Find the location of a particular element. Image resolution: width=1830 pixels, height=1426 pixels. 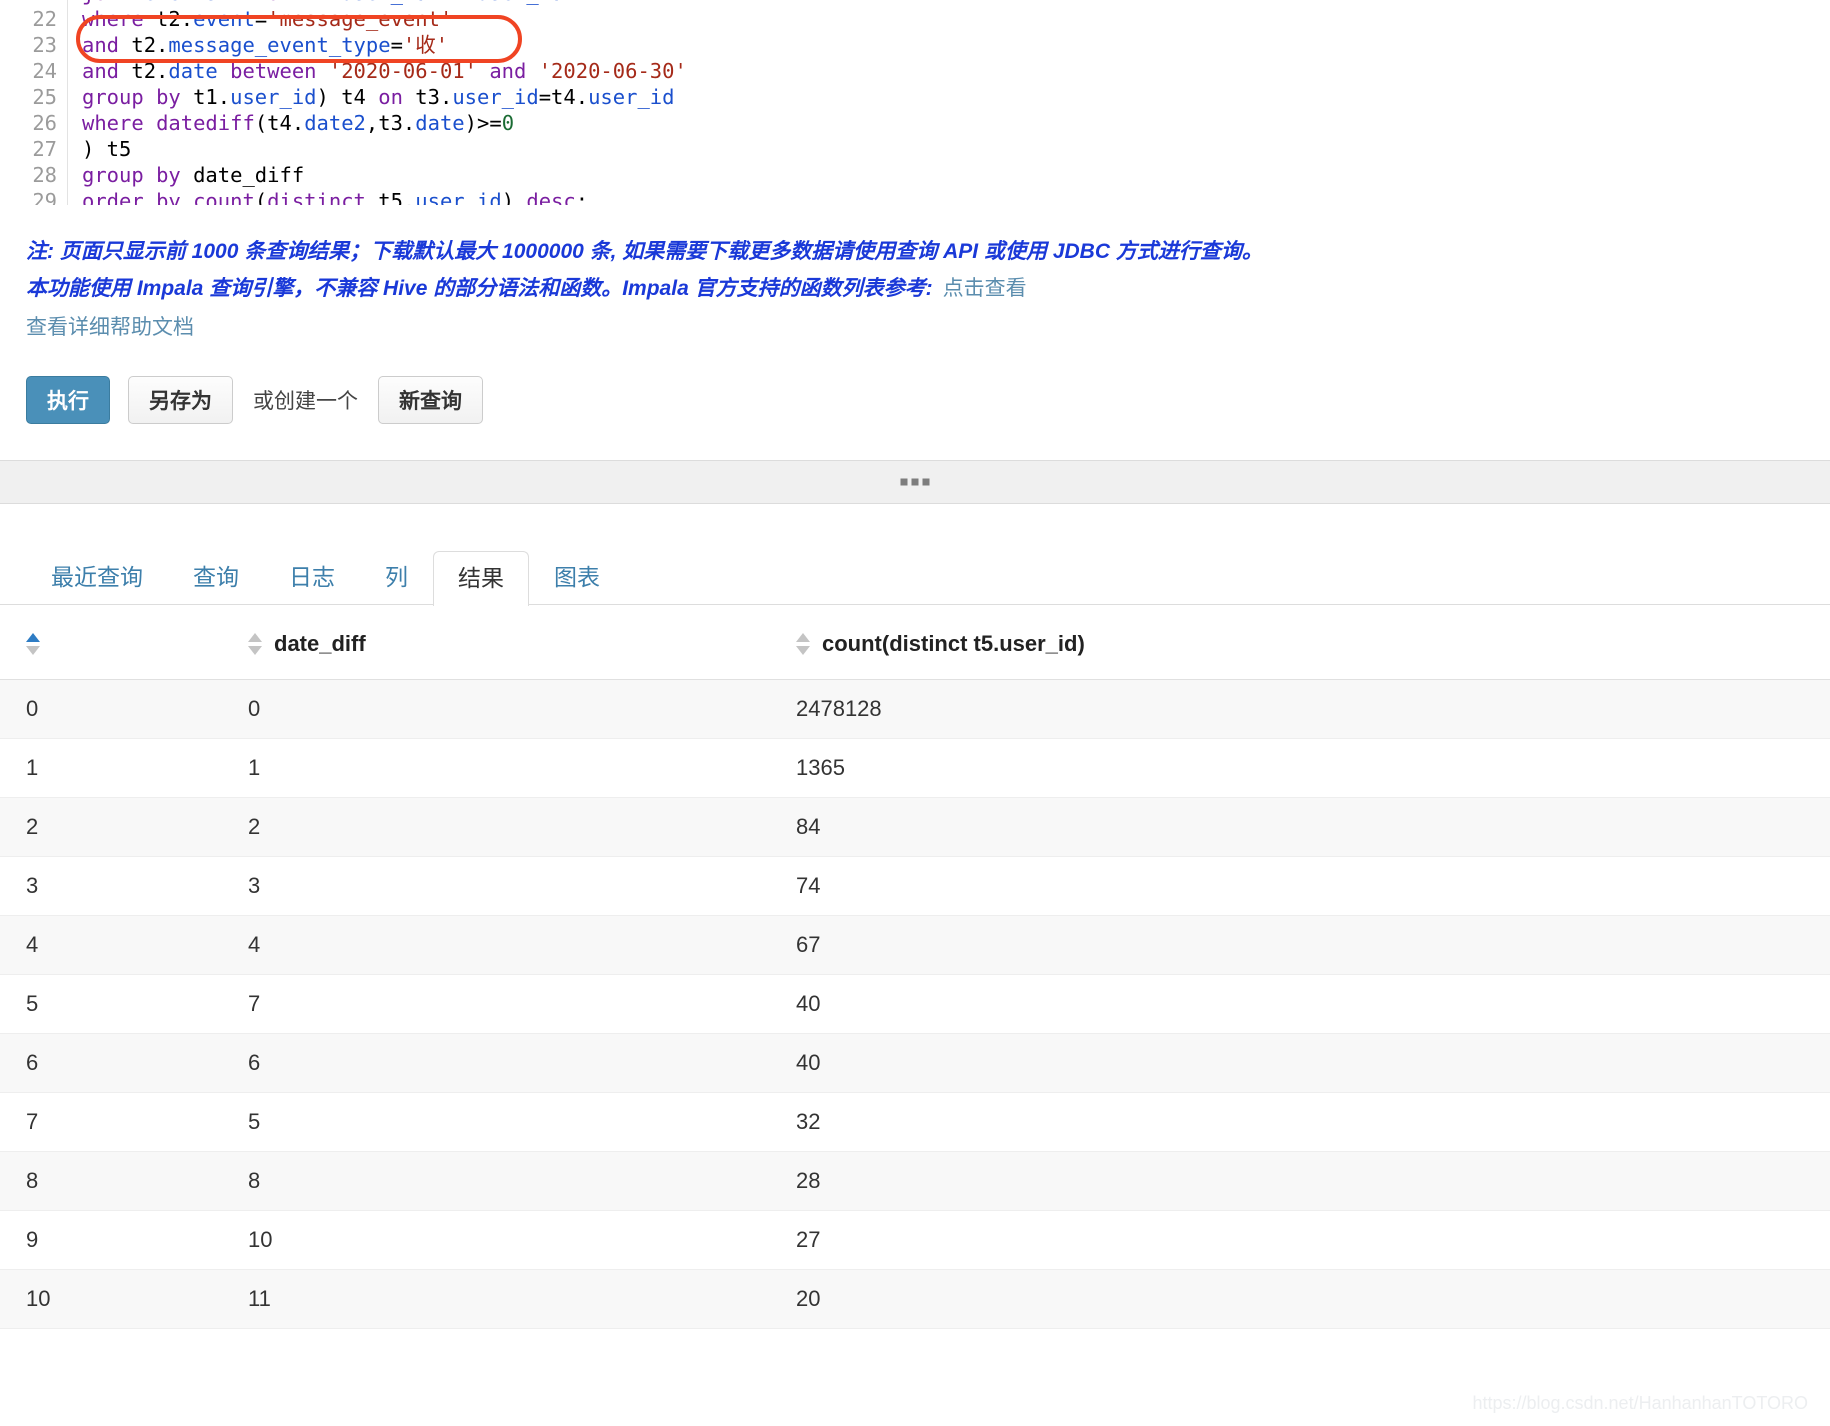

code-token: (t4. is located at coordinates (279, 123).